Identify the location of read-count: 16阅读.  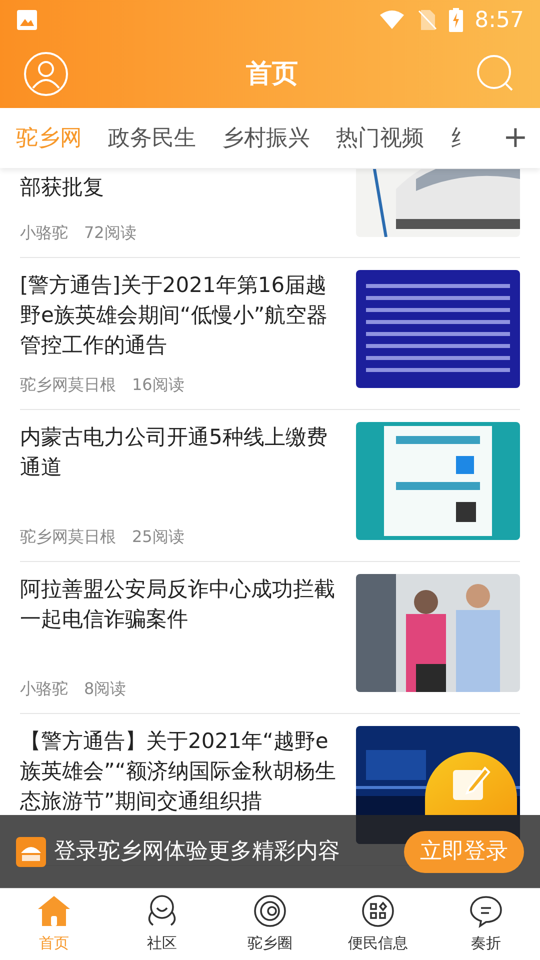
(158, 385).